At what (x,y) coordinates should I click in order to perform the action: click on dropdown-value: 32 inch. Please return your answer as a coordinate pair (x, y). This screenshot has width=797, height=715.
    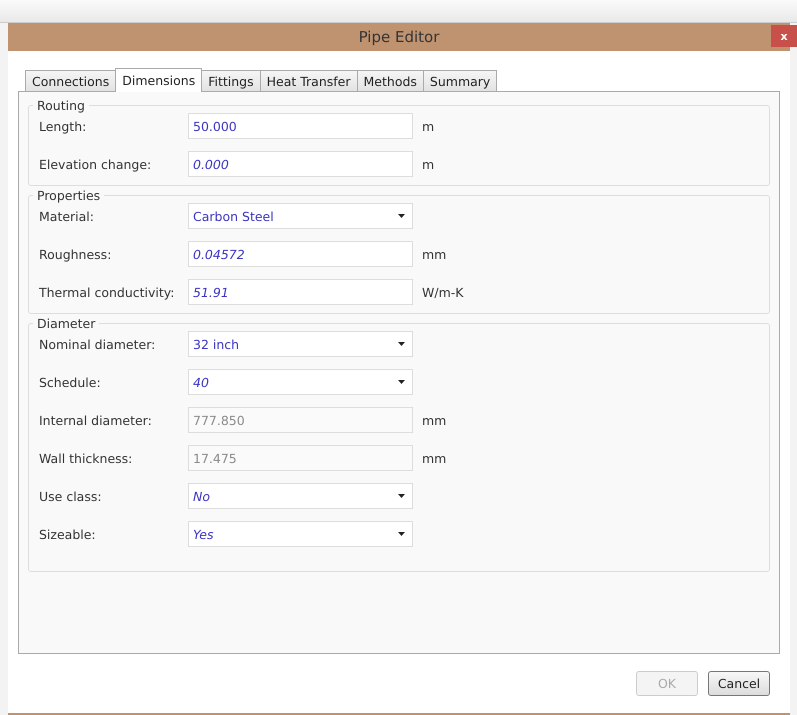
    Looking at the image, I should click on (216, 344).